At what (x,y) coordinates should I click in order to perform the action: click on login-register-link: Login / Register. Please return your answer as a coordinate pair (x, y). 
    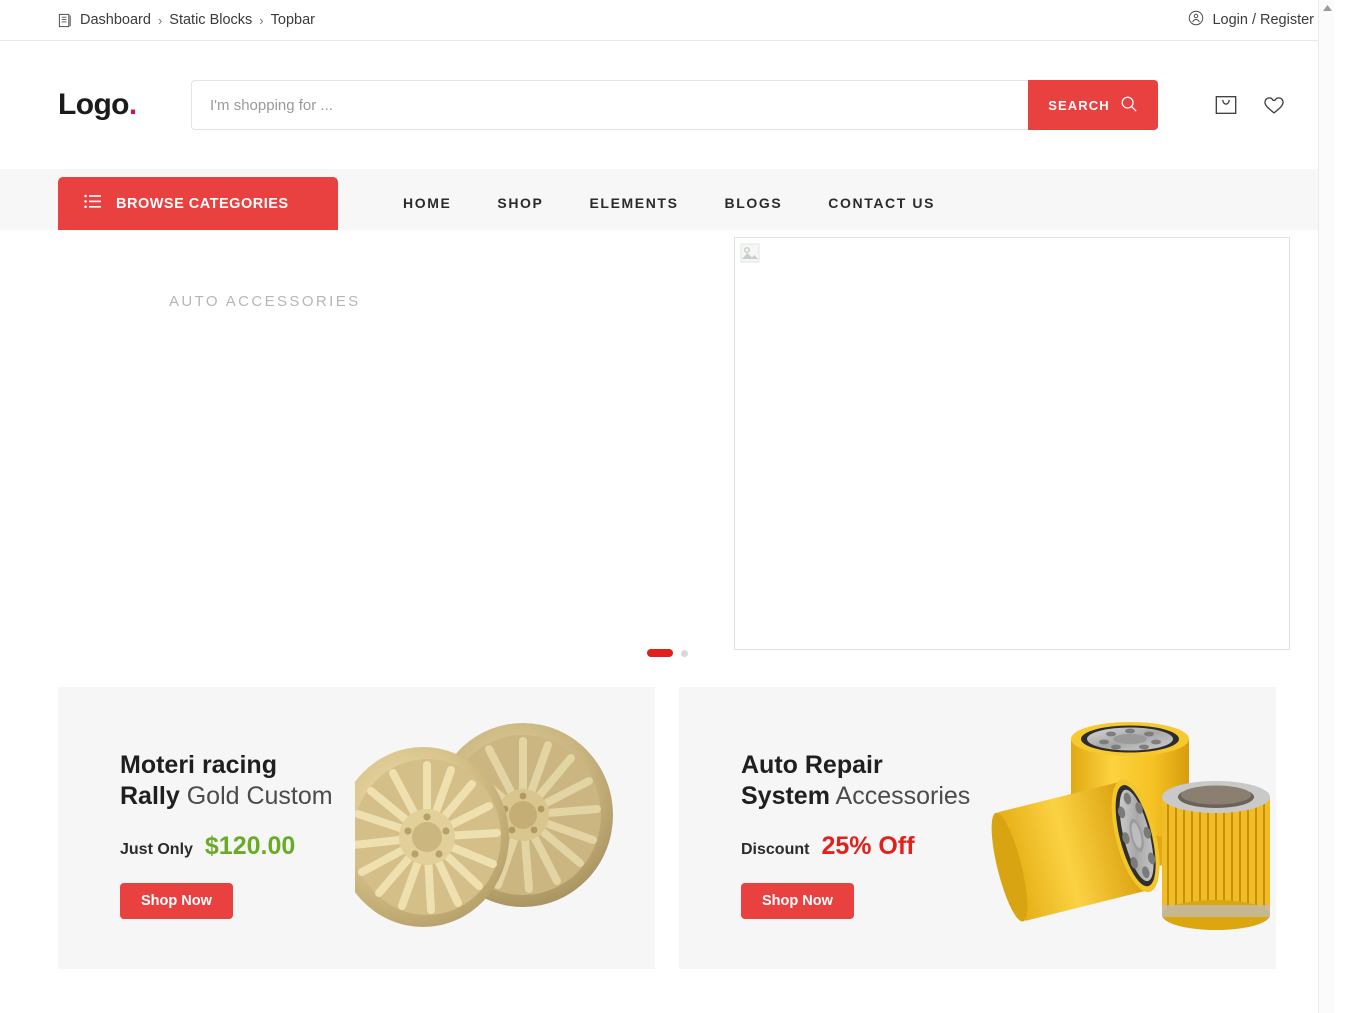
    Looking at the image, I should click on (1251, 20).